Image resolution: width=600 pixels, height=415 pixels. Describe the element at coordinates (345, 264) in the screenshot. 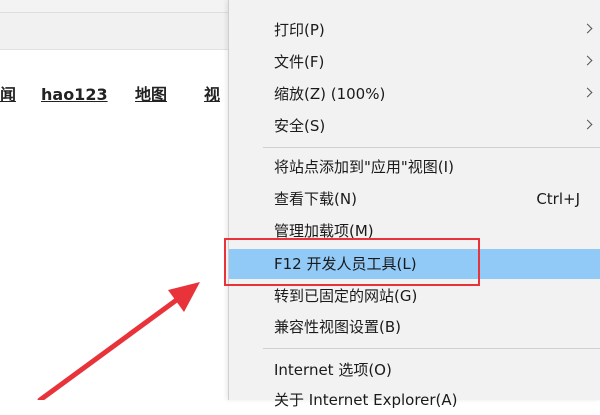

I see `menu-item-label: F12 开发人员工具(L)` at that location.